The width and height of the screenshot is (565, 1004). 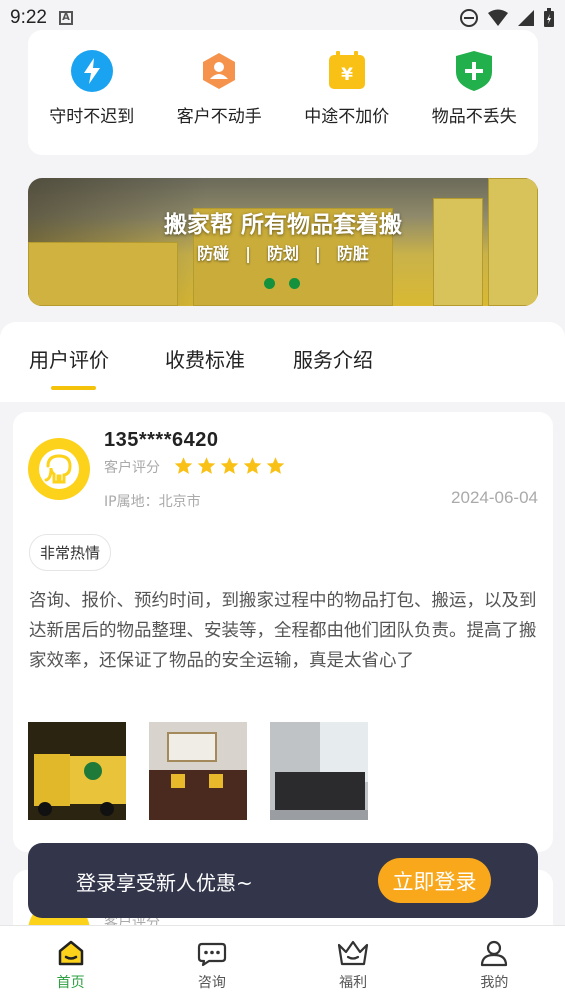 What do you see at coordinates (70, 983) in the screenshot?
I see `nav-label: 首页` at bounding box center [70, 983].